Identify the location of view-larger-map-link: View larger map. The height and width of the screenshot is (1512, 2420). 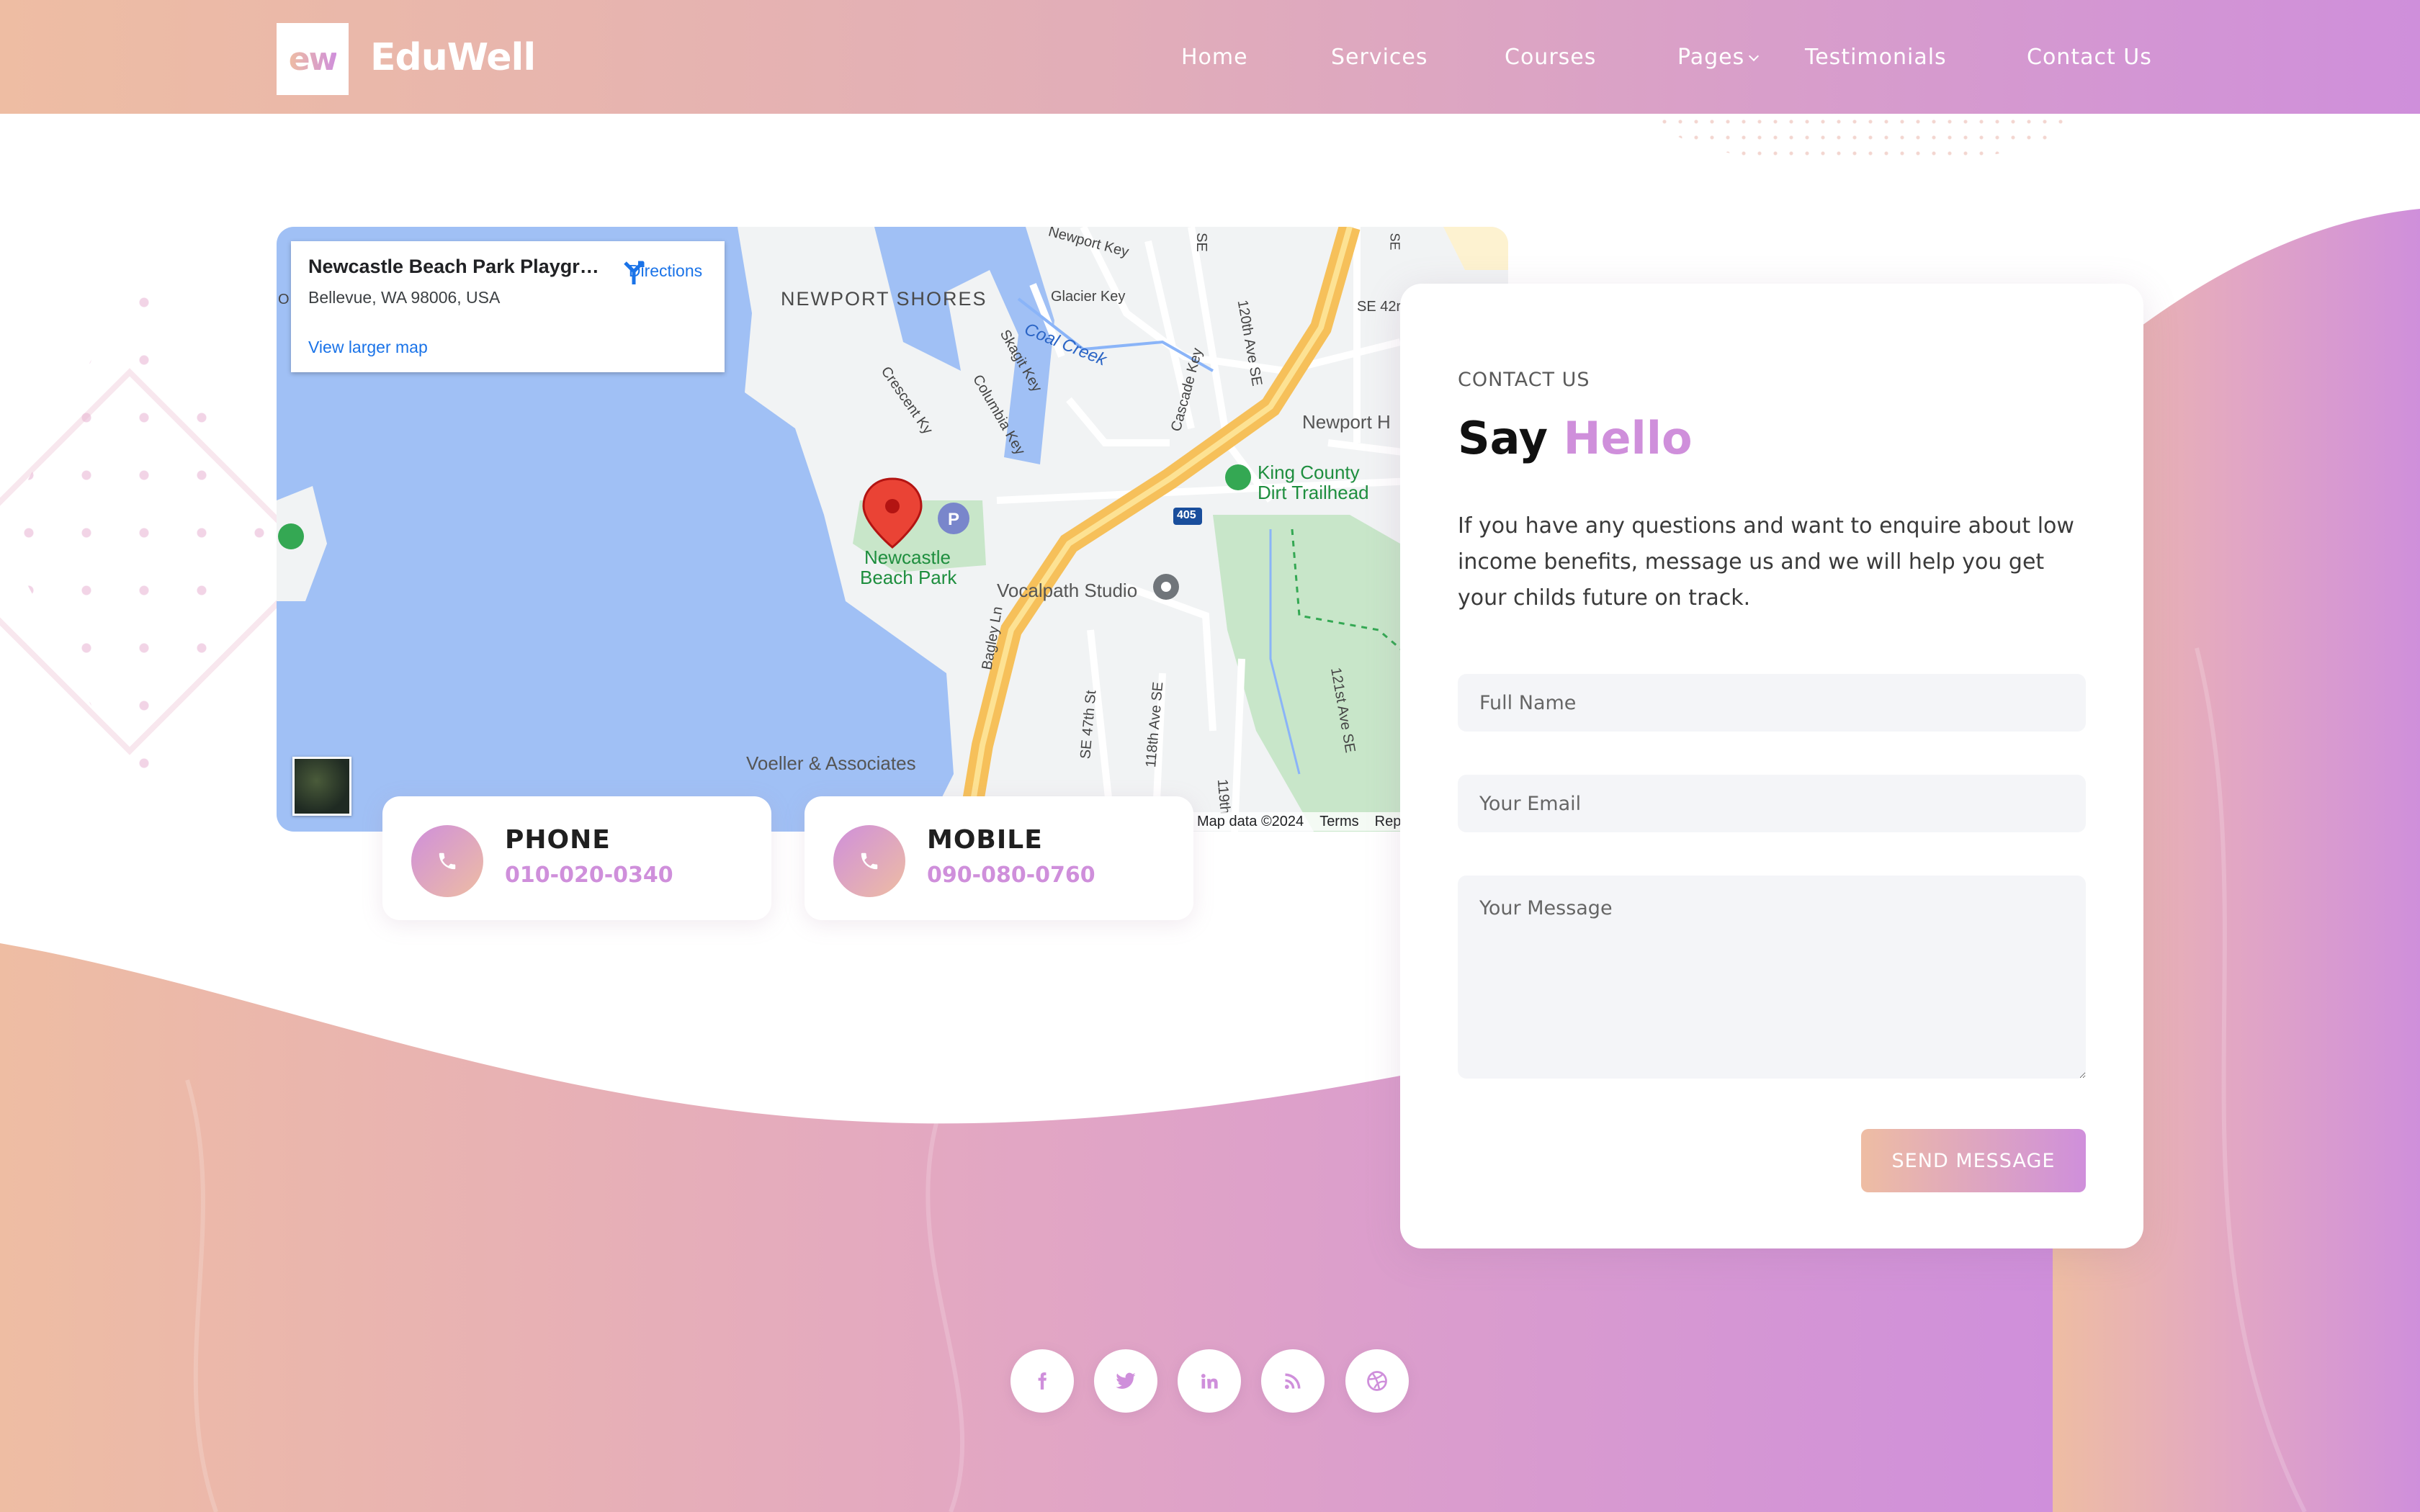
(368, 347).